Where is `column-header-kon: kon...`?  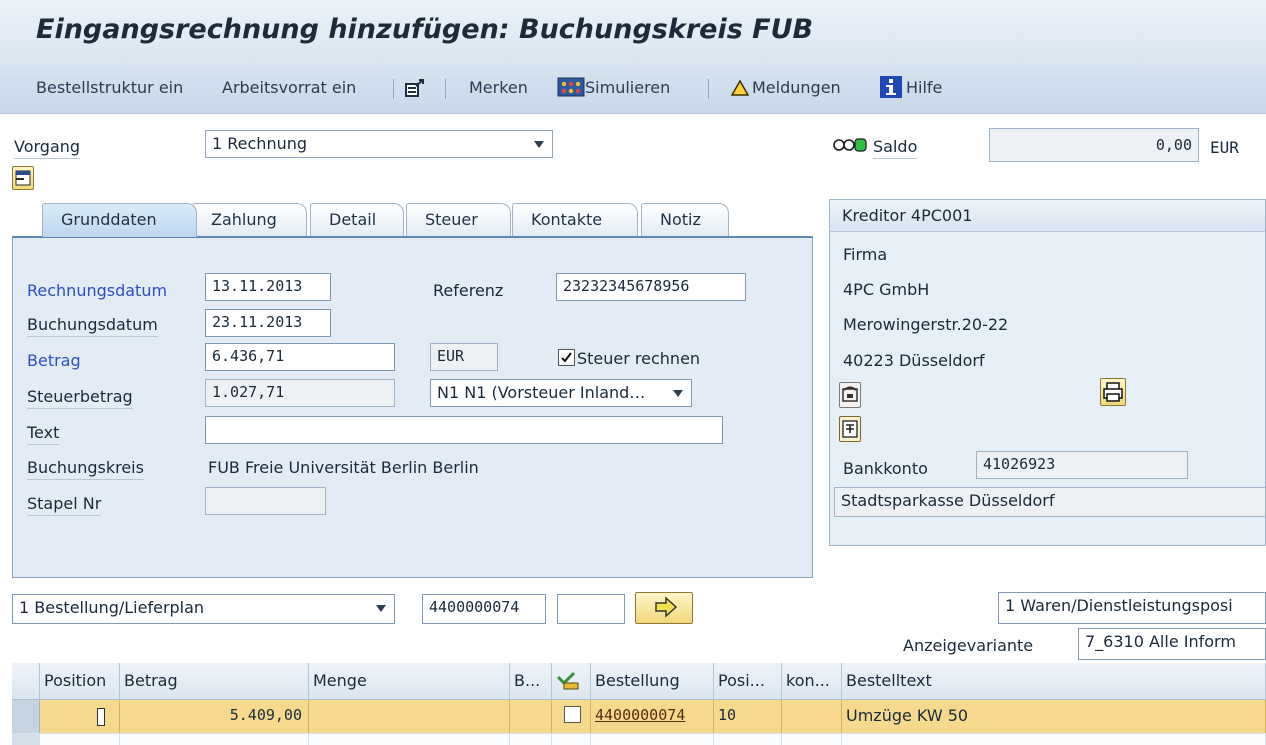 column-header-kon: kon... is located at coordinates (812, 681).